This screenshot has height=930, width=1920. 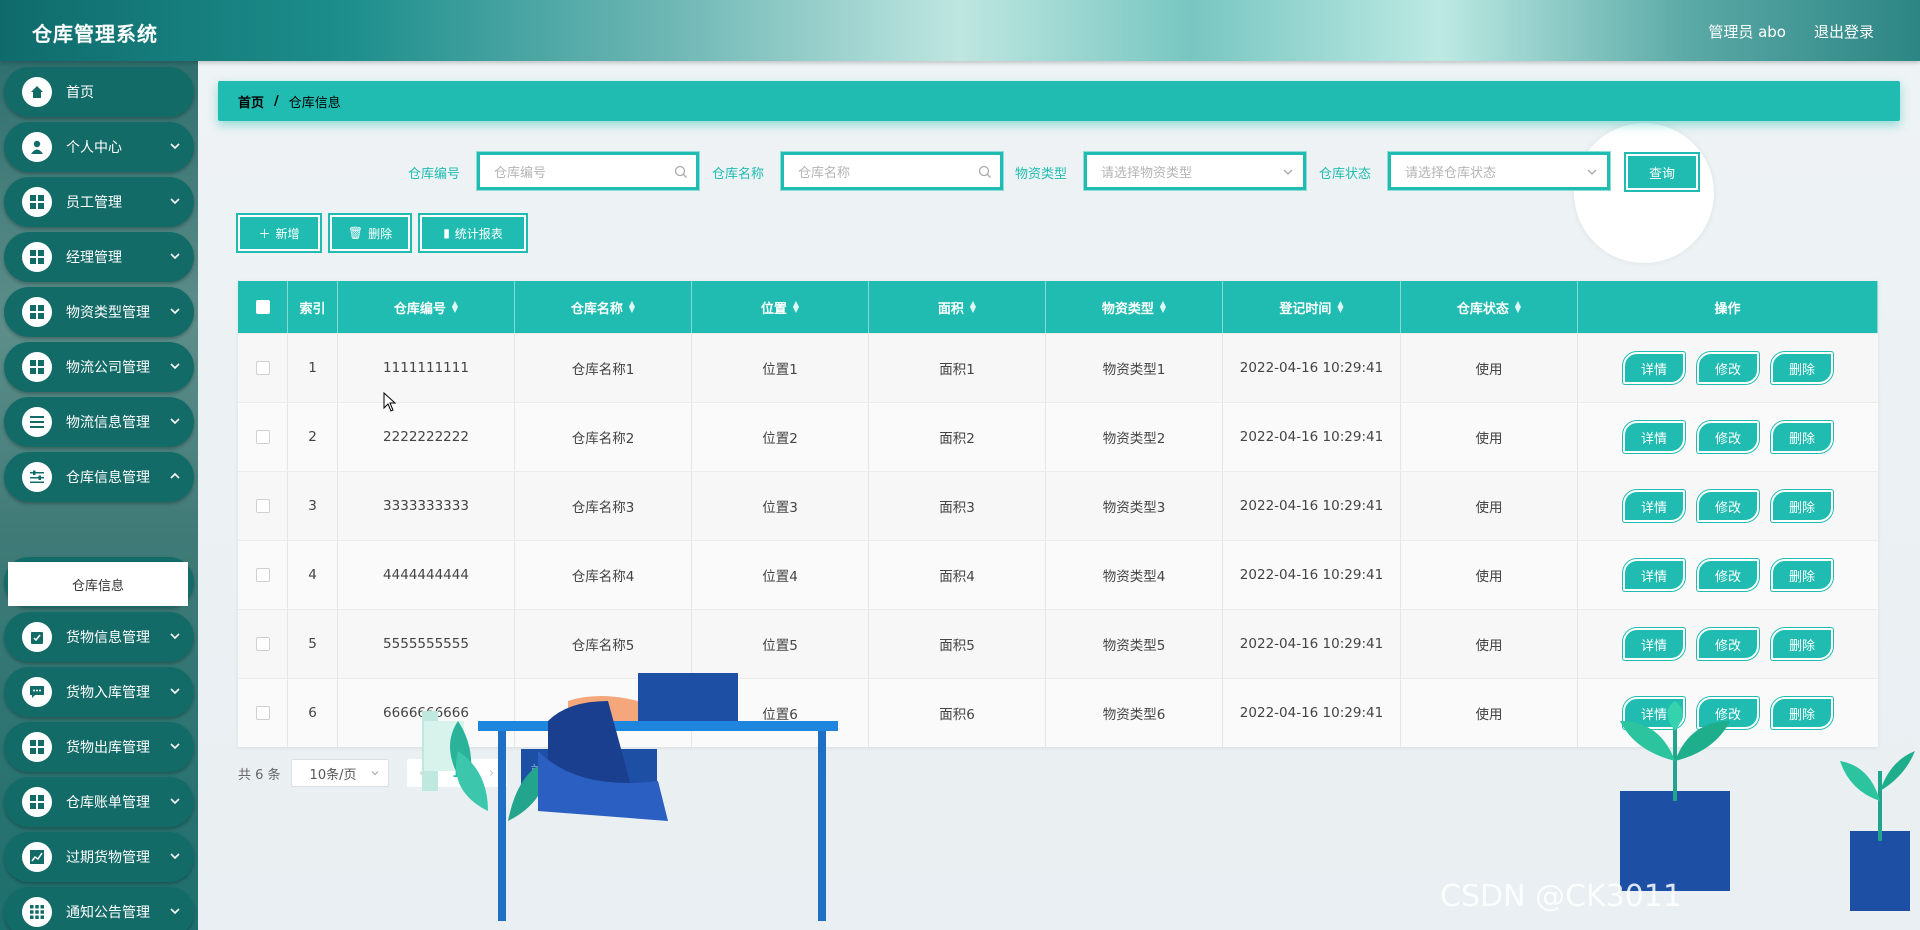 I want to click on table-cell: 2022-04-16 10:29:41, so click(x=1312, y=368).